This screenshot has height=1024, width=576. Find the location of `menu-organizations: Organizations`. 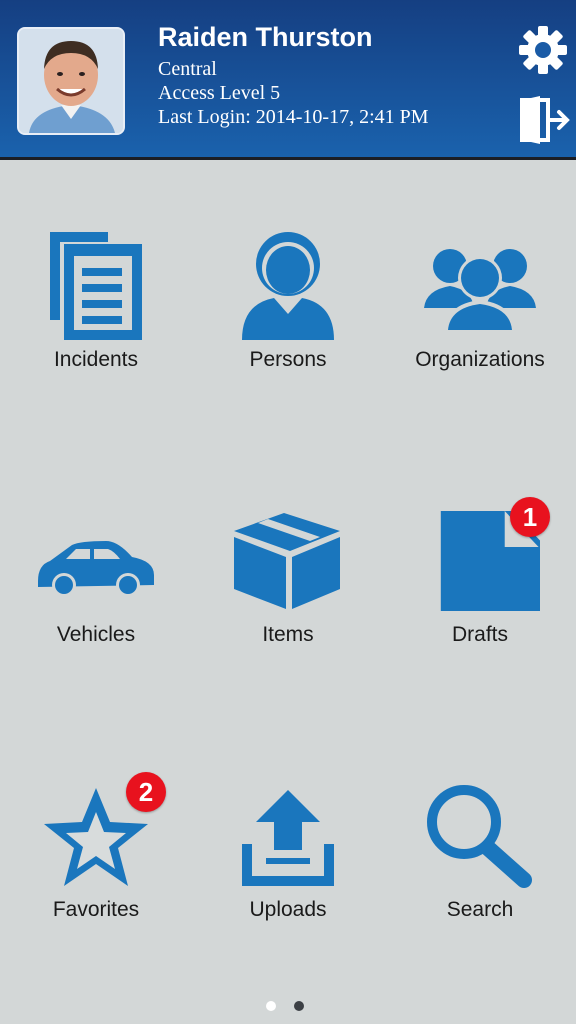

menu-organizations: Organizations is located at coordinates (480, 338).